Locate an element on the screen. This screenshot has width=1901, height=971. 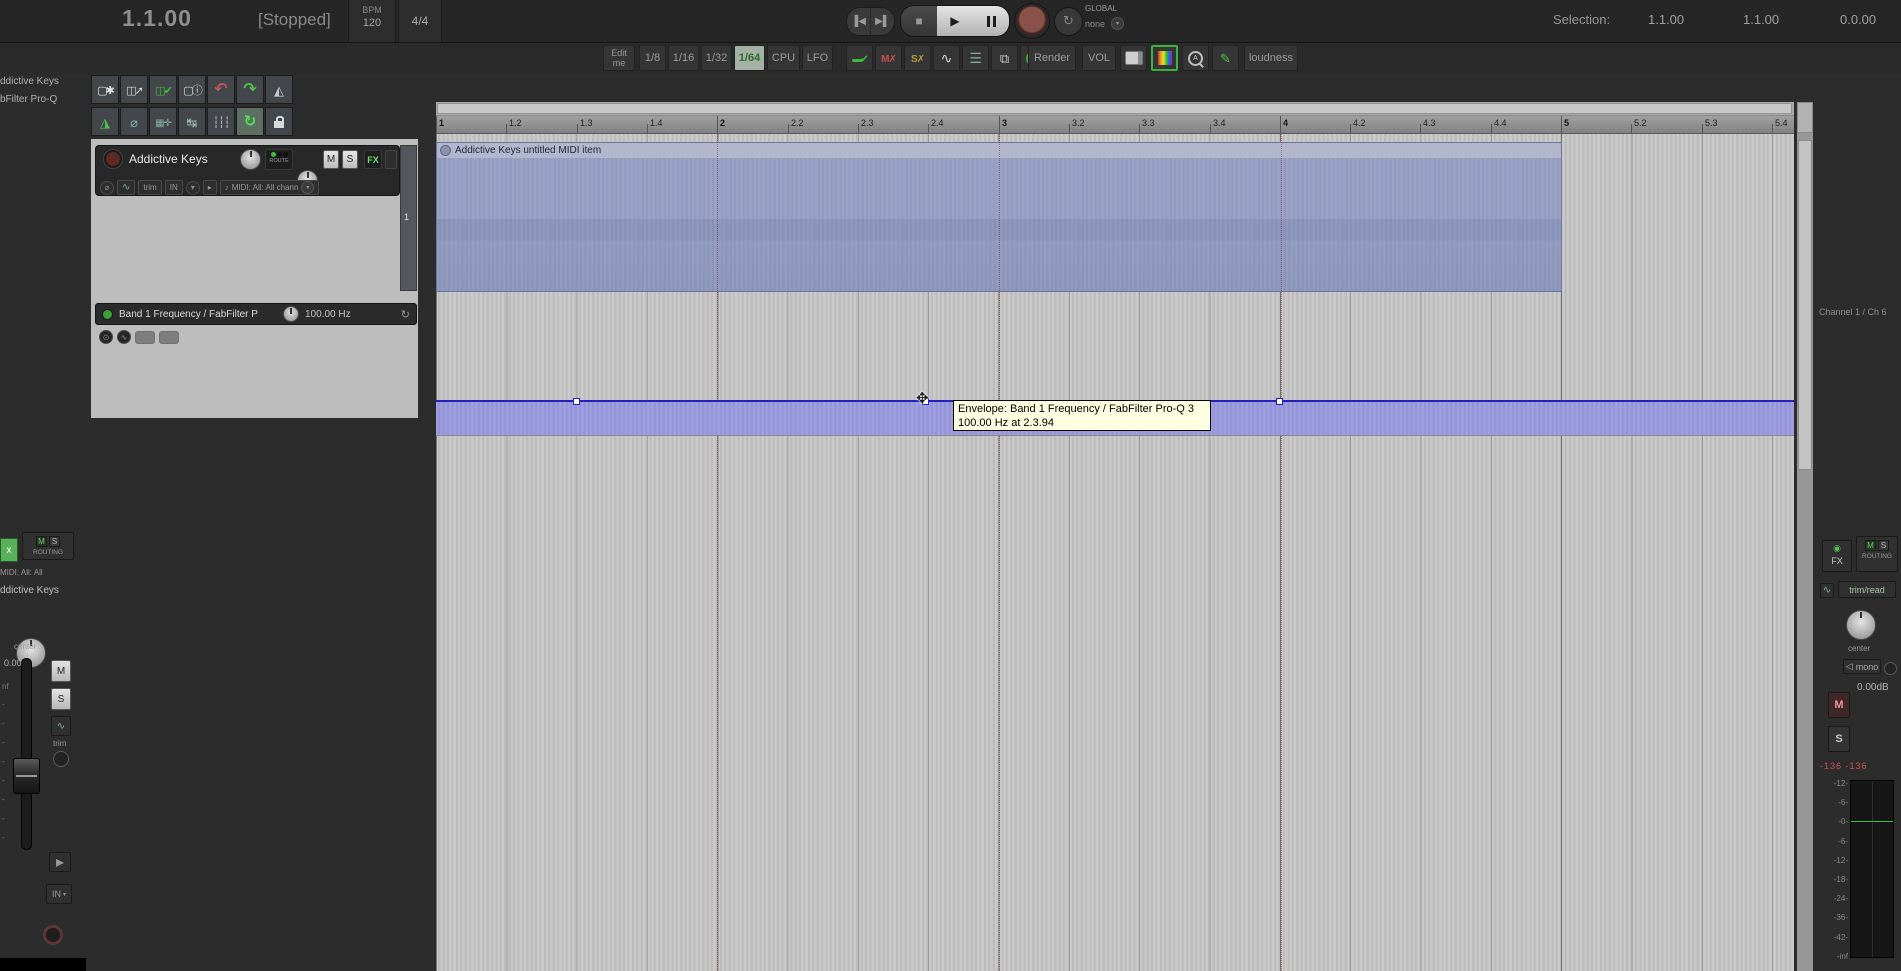
volume-fader-handle is located at coordinates (26, 776).